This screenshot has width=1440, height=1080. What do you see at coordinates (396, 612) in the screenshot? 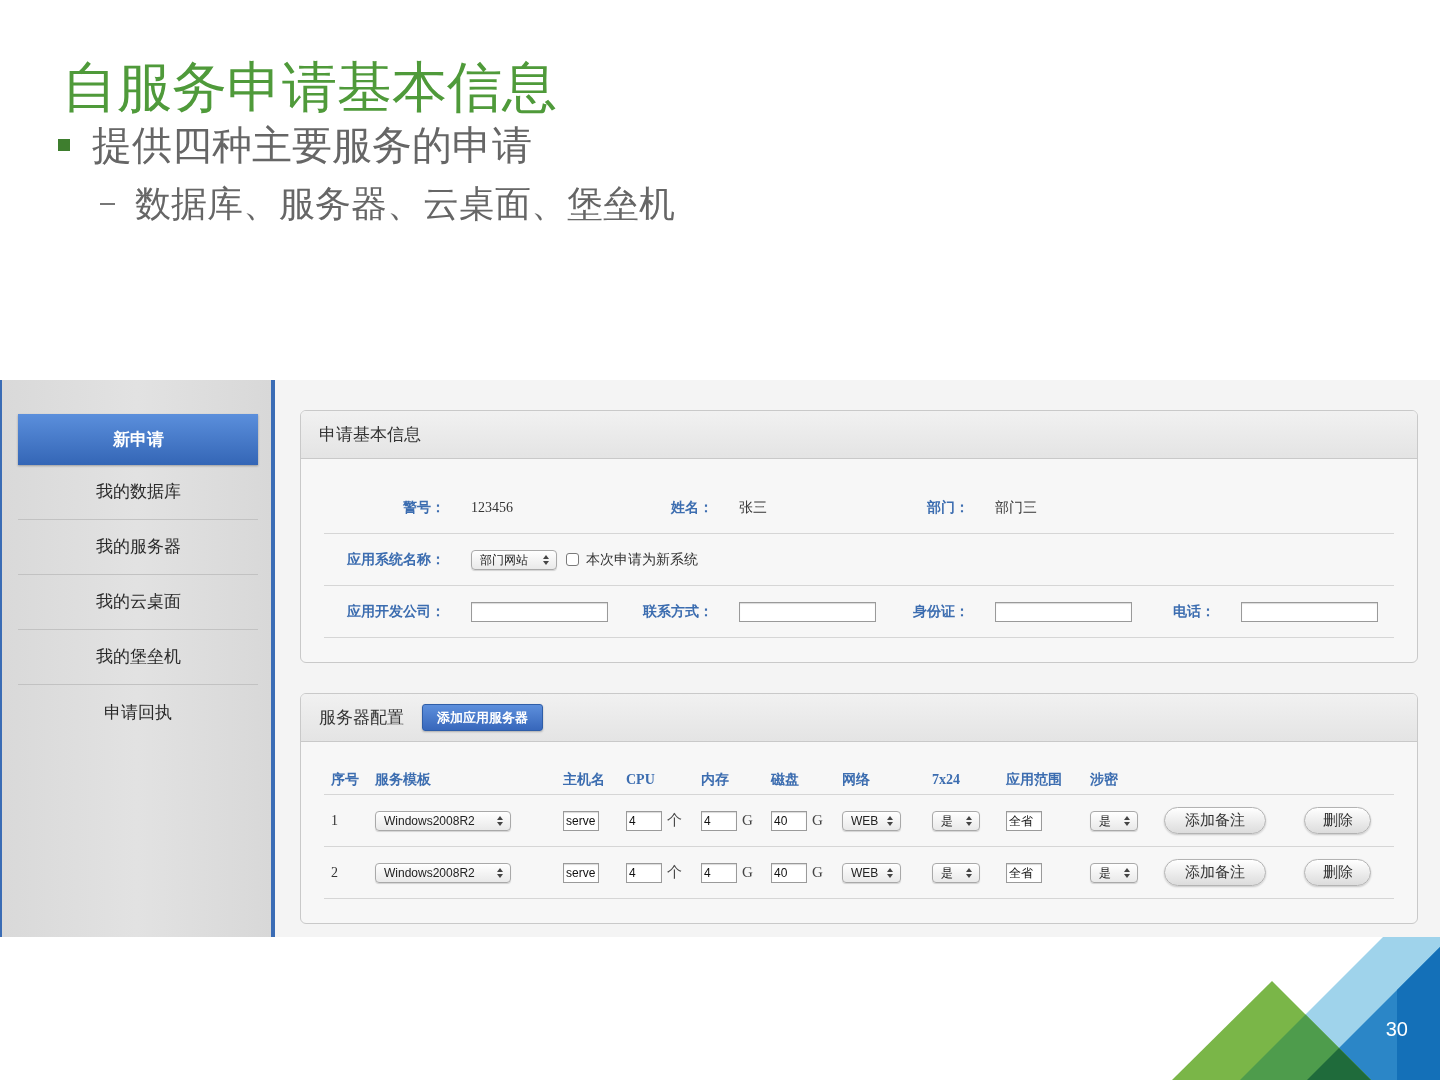
I see `field-label: 应用开发公司：` at bounding box center [396, 612].